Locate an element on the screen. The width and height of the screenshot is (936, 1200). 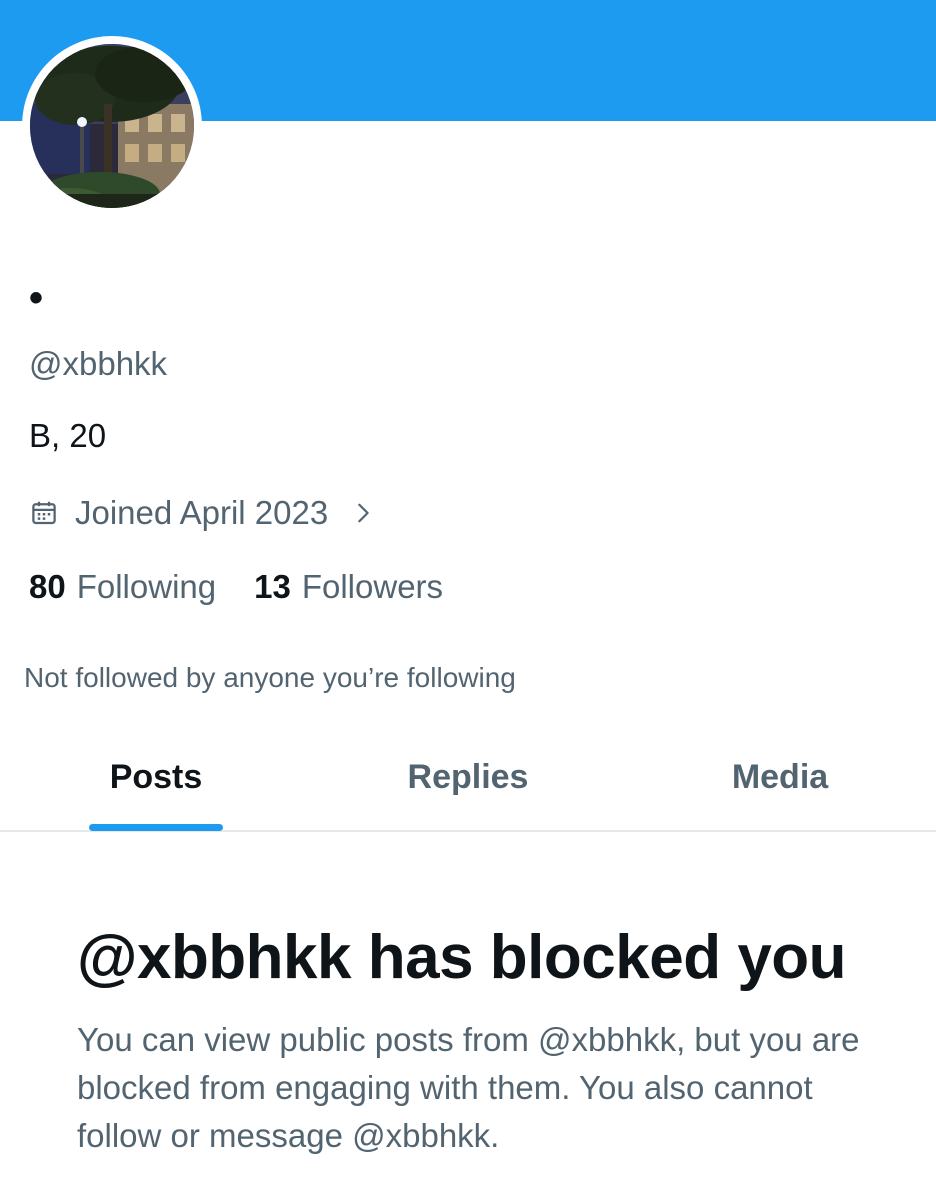
following-label: Following is located at coordinates (146, 586).